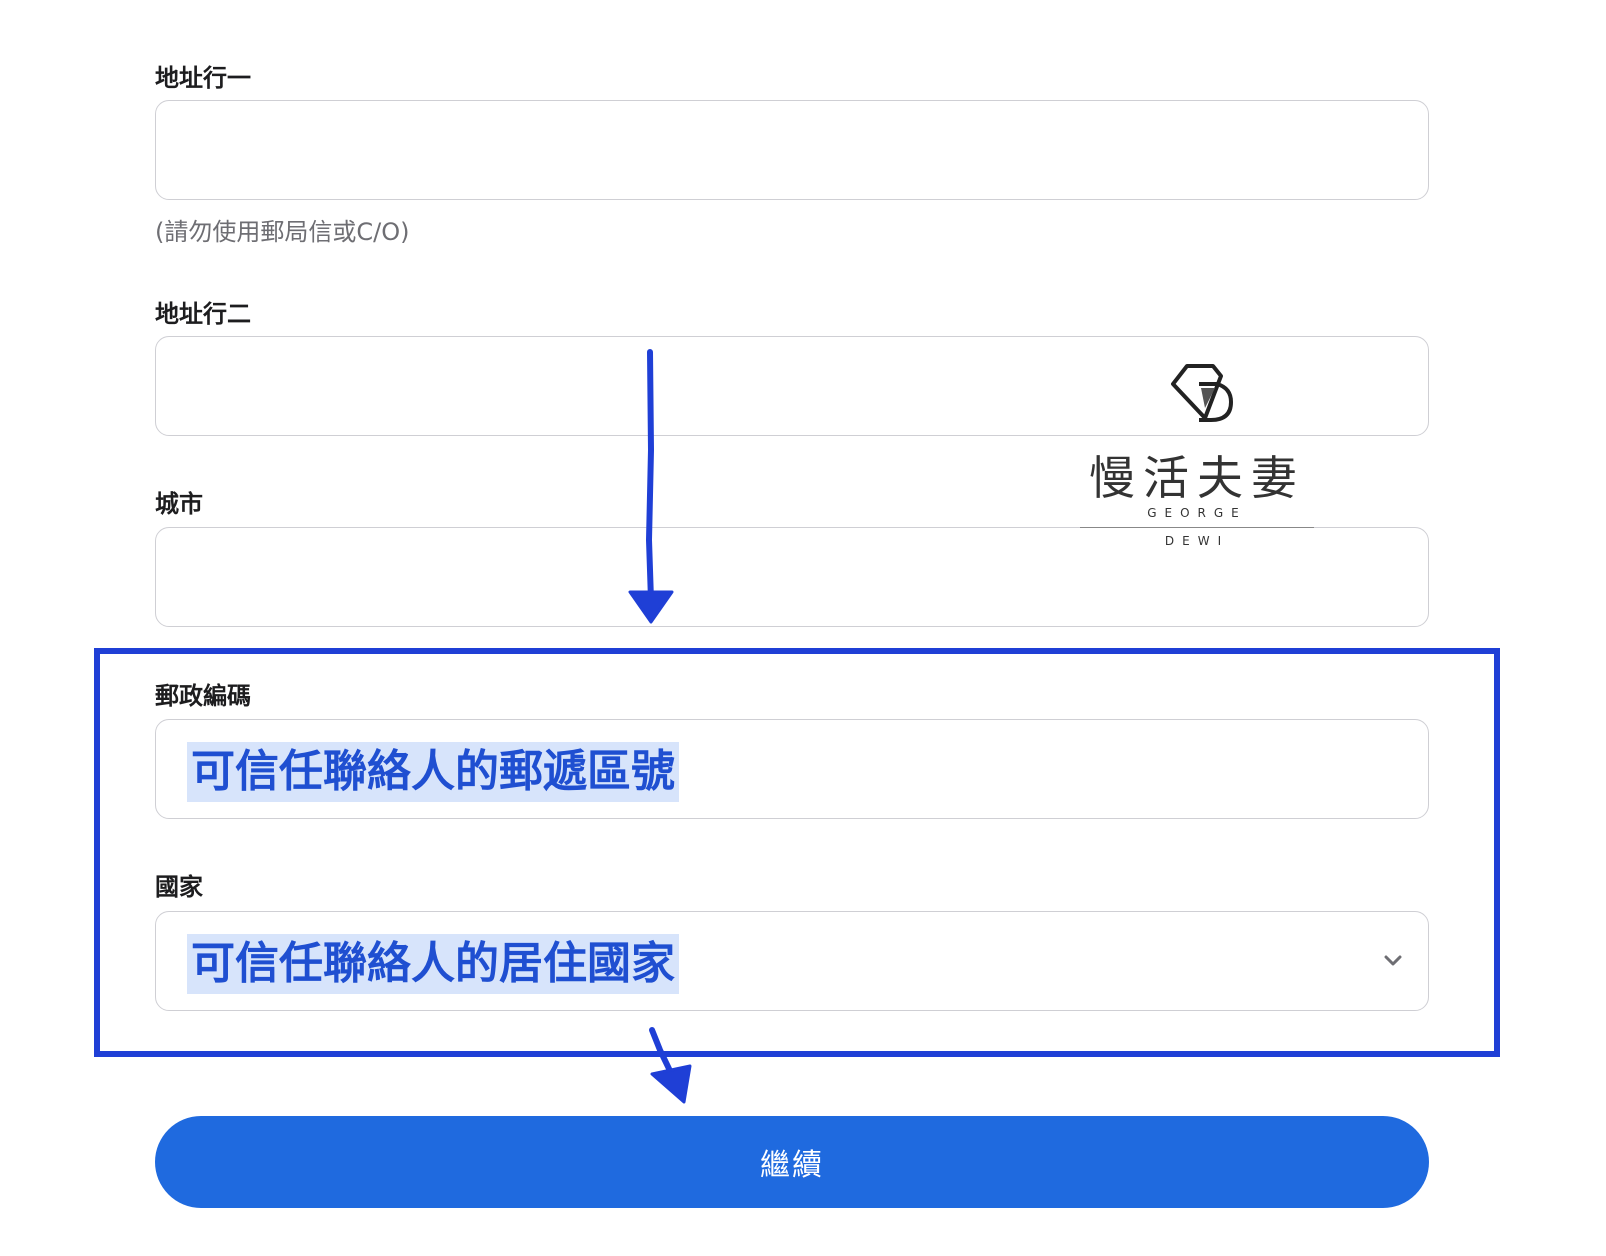 This screenshot has width=1606, height=1256. Describe the element at coordinates (203, 314) in the screenshot. I see `address-line2-label: 地址行二` at that location.